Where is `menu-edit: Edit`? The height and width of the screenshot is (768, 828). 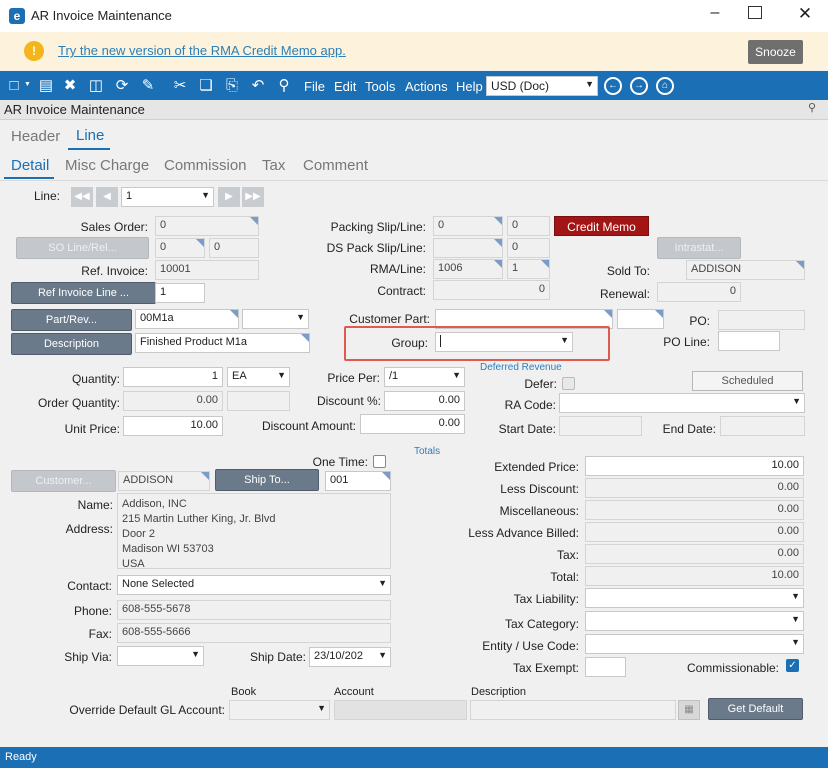 menu-edit: Edit is located at coordinates (345, 86).